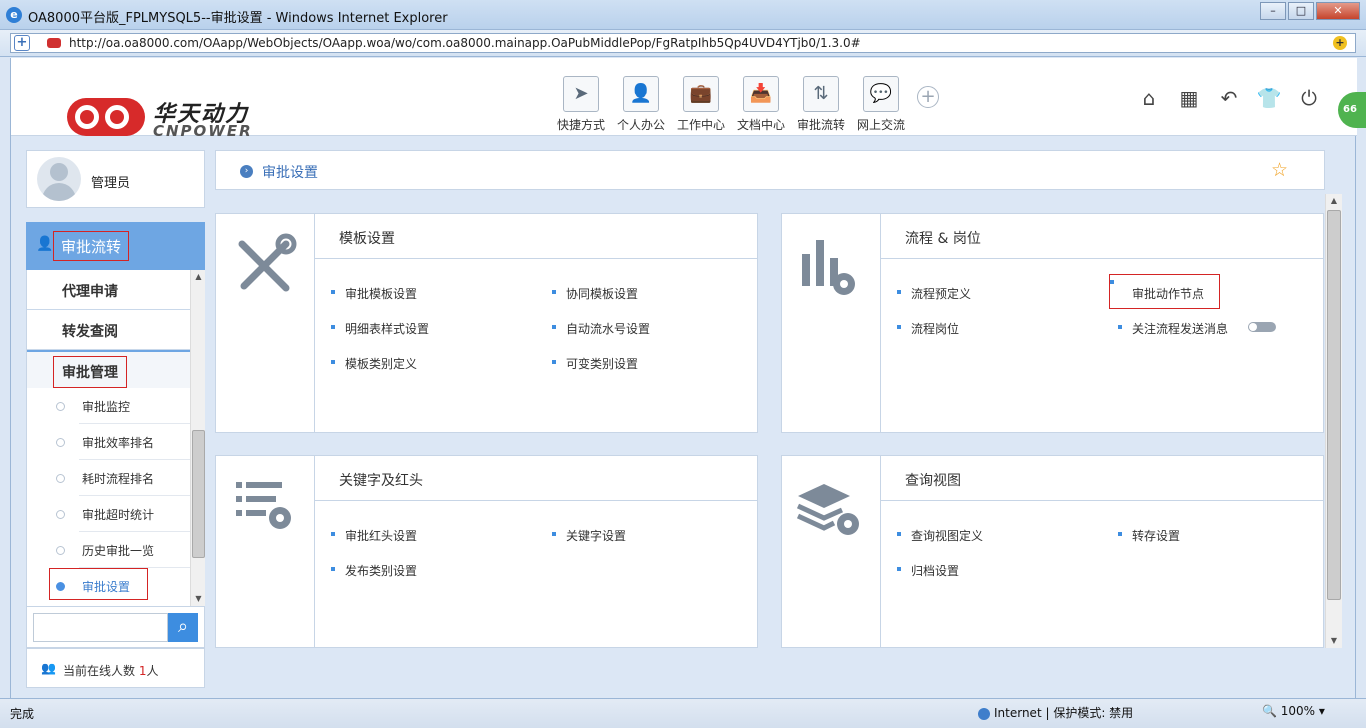 The image size is (1366, 728). I want to click on panel-title: 模板设置, so click(536, 236).